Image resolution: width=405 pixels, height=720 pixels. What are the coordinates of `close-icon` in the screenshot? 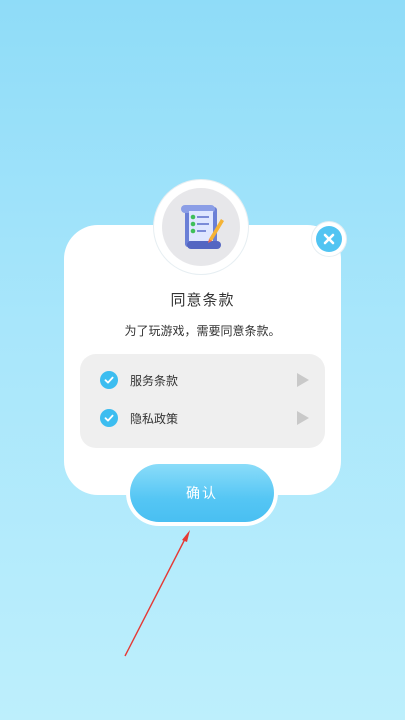 It's located at (329, 239).